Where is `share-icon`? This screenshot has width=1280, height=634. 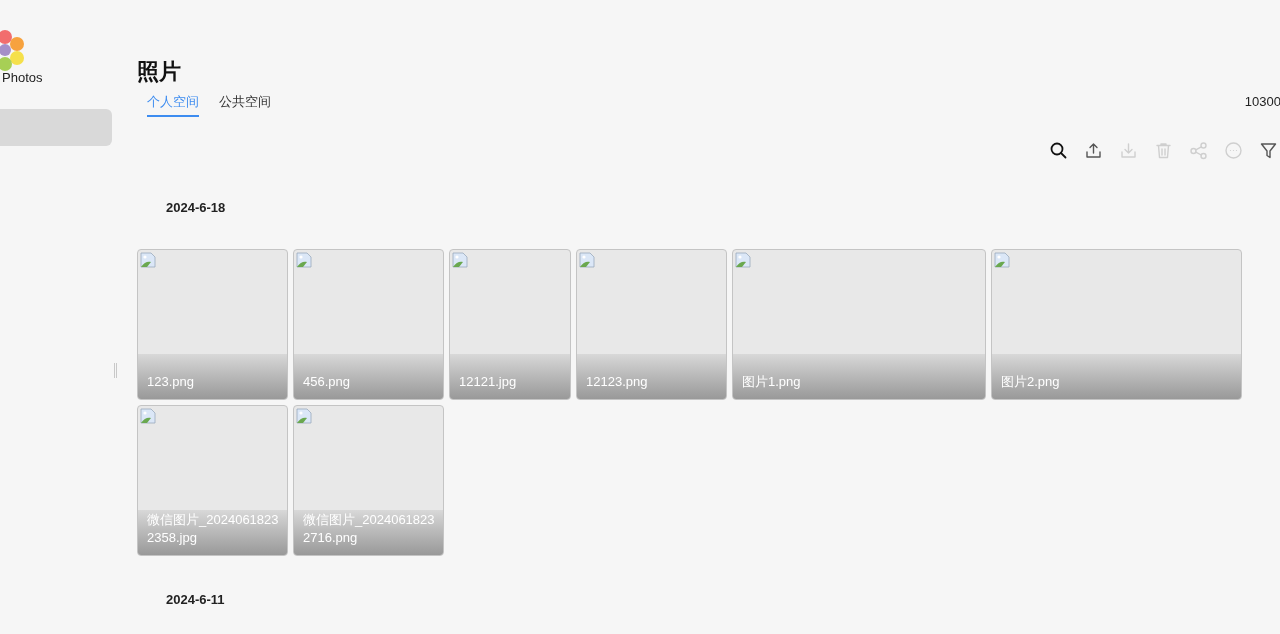 share-icon is located at coordinates (1198, 150).